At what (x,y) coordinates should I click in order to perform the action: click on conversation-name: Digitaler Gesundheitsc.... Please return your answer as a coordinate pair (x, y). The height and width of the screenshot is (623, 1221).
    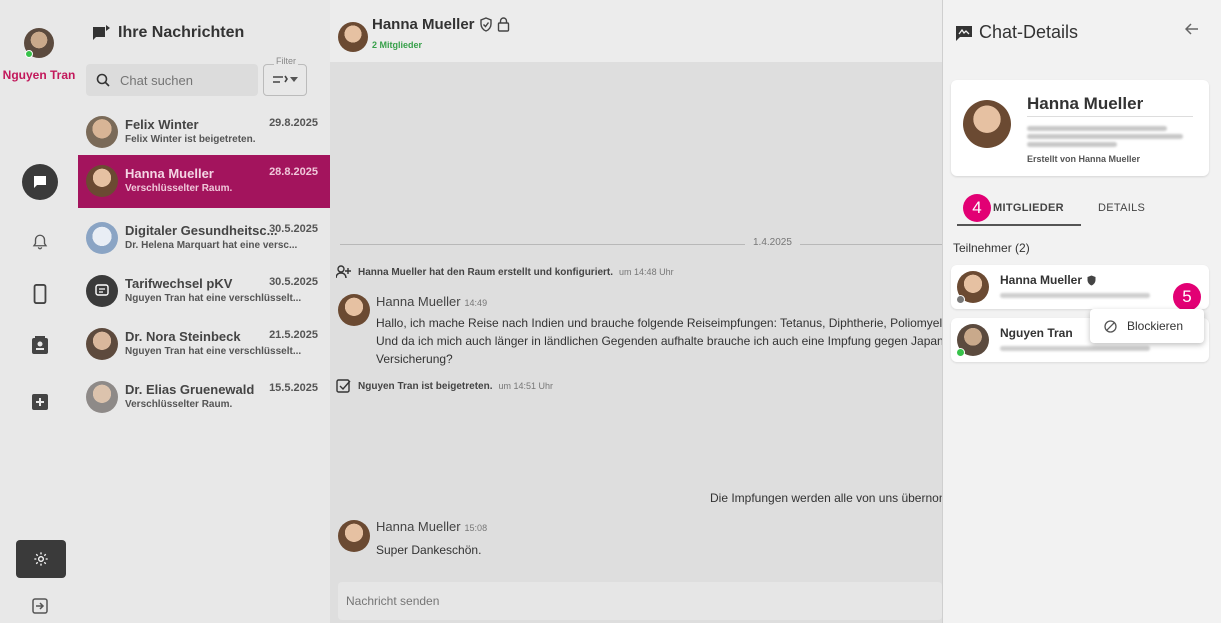
    Looking at the image, I should click on (201, 230).